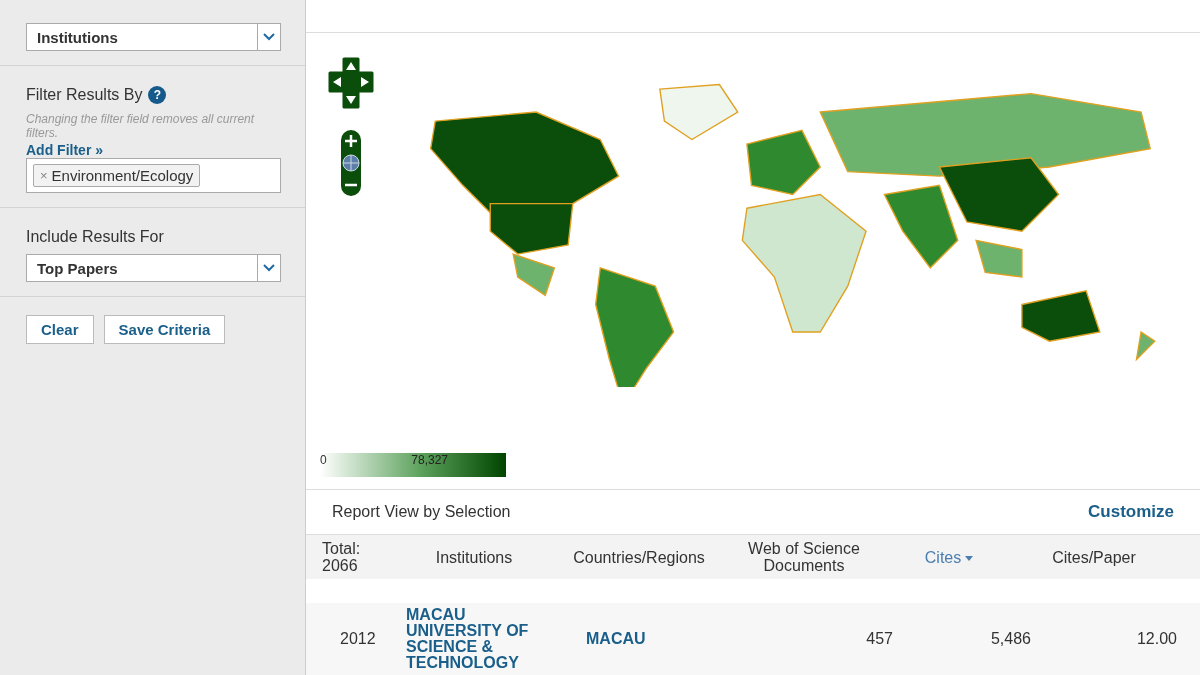 The height and width of the screenshot is (675, 1200). What do you see at coordinates (122, 175) in the screenshot?
I see `tag-label: Environment/Ecology` at bounding box center [122, 175].